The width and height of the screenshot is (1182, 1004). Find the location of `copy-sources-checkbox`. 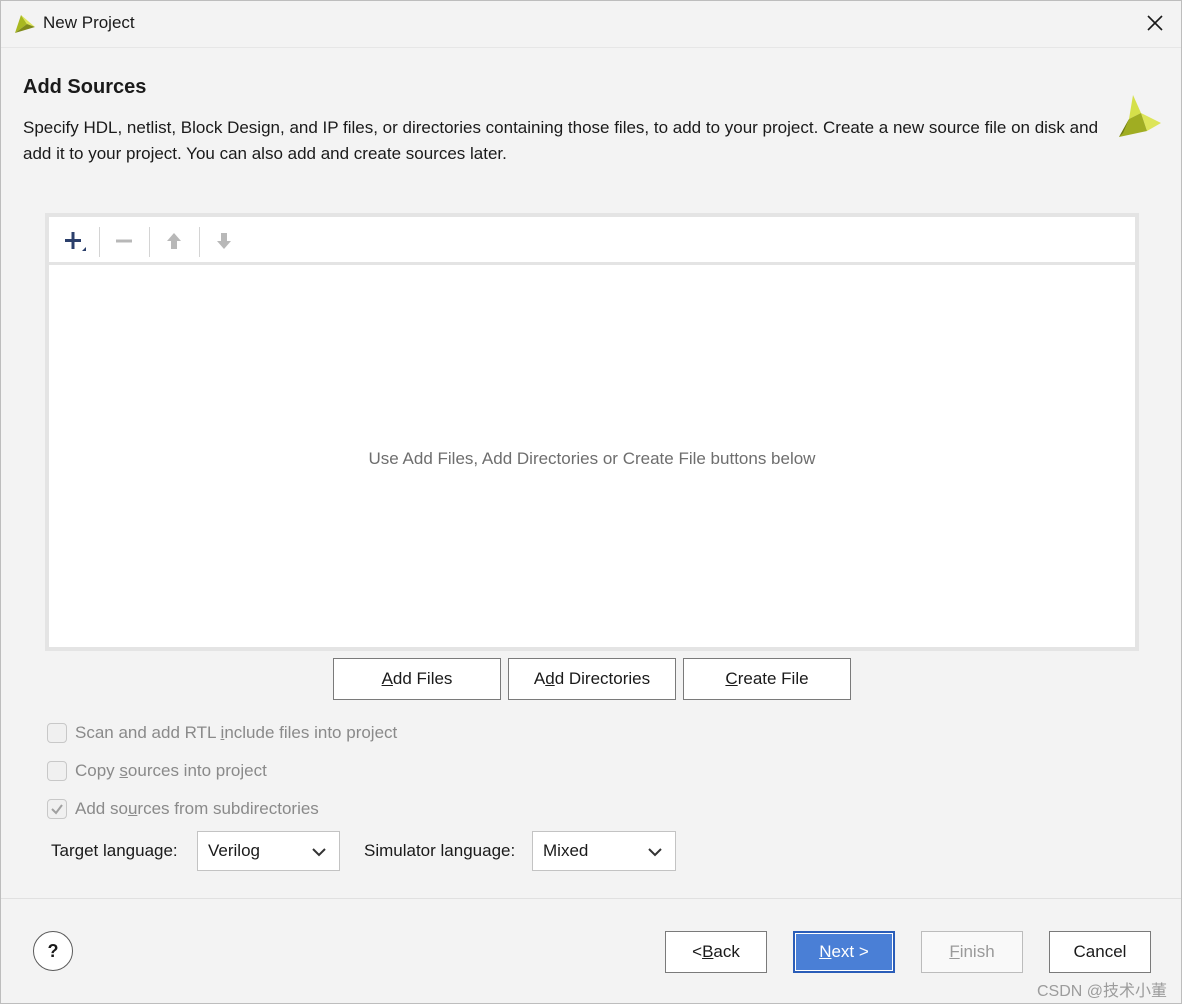

copy-sources-checkbox is located at coordinates (57, 771).